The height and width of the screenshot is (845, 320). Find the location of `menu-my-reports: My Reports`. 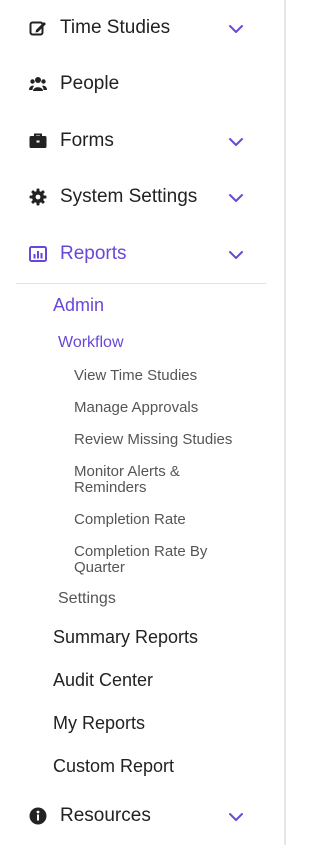

menu-my-reports: My Reports is located at coordinates (99, 723).